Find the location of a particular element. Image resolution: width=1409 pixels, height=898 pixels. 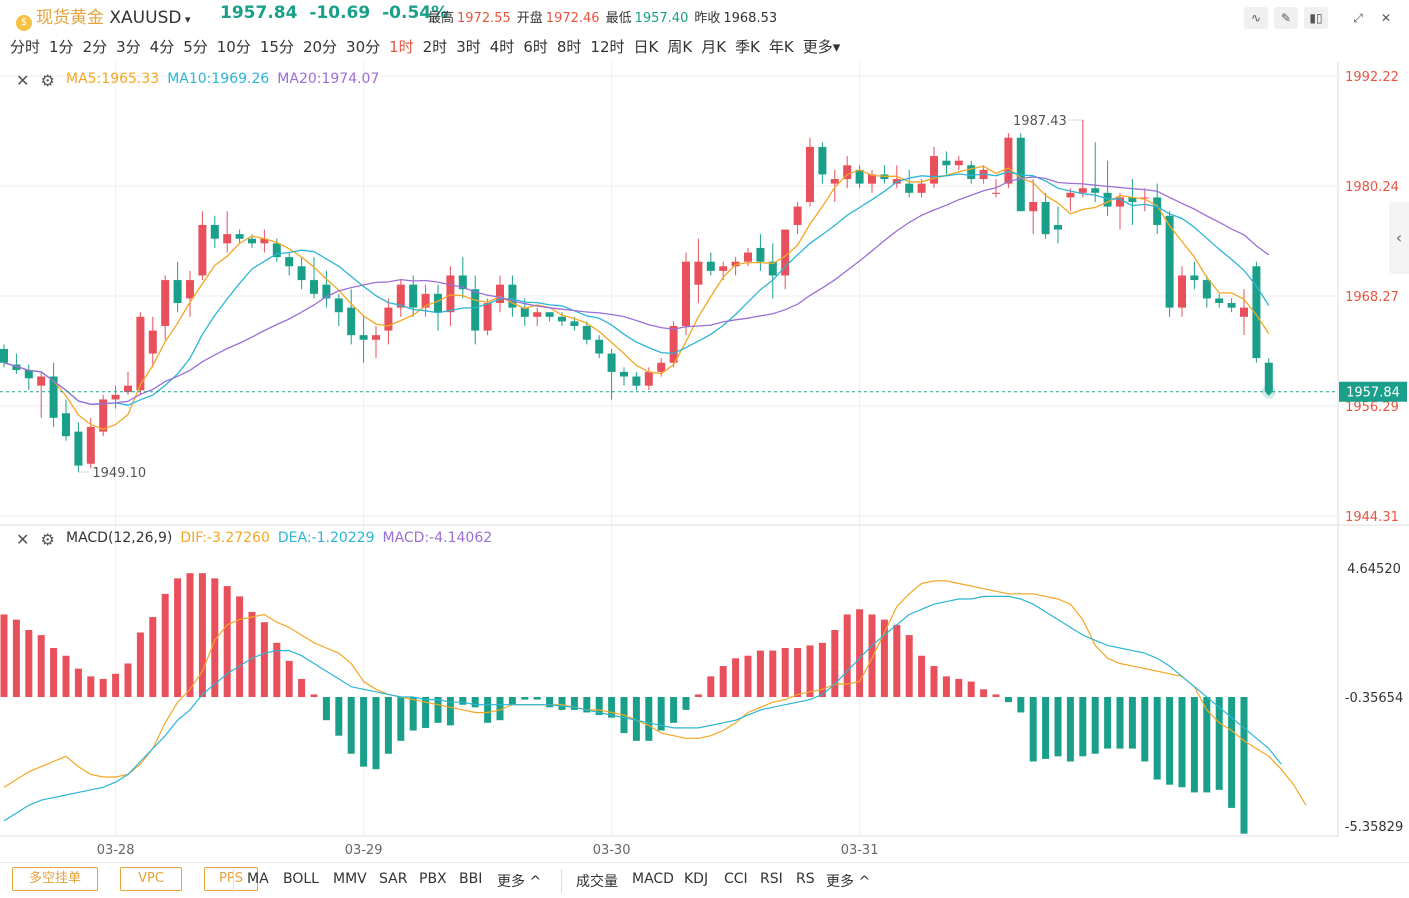

instrument-name: 现货黄金 is located at coordinates (70, 18).